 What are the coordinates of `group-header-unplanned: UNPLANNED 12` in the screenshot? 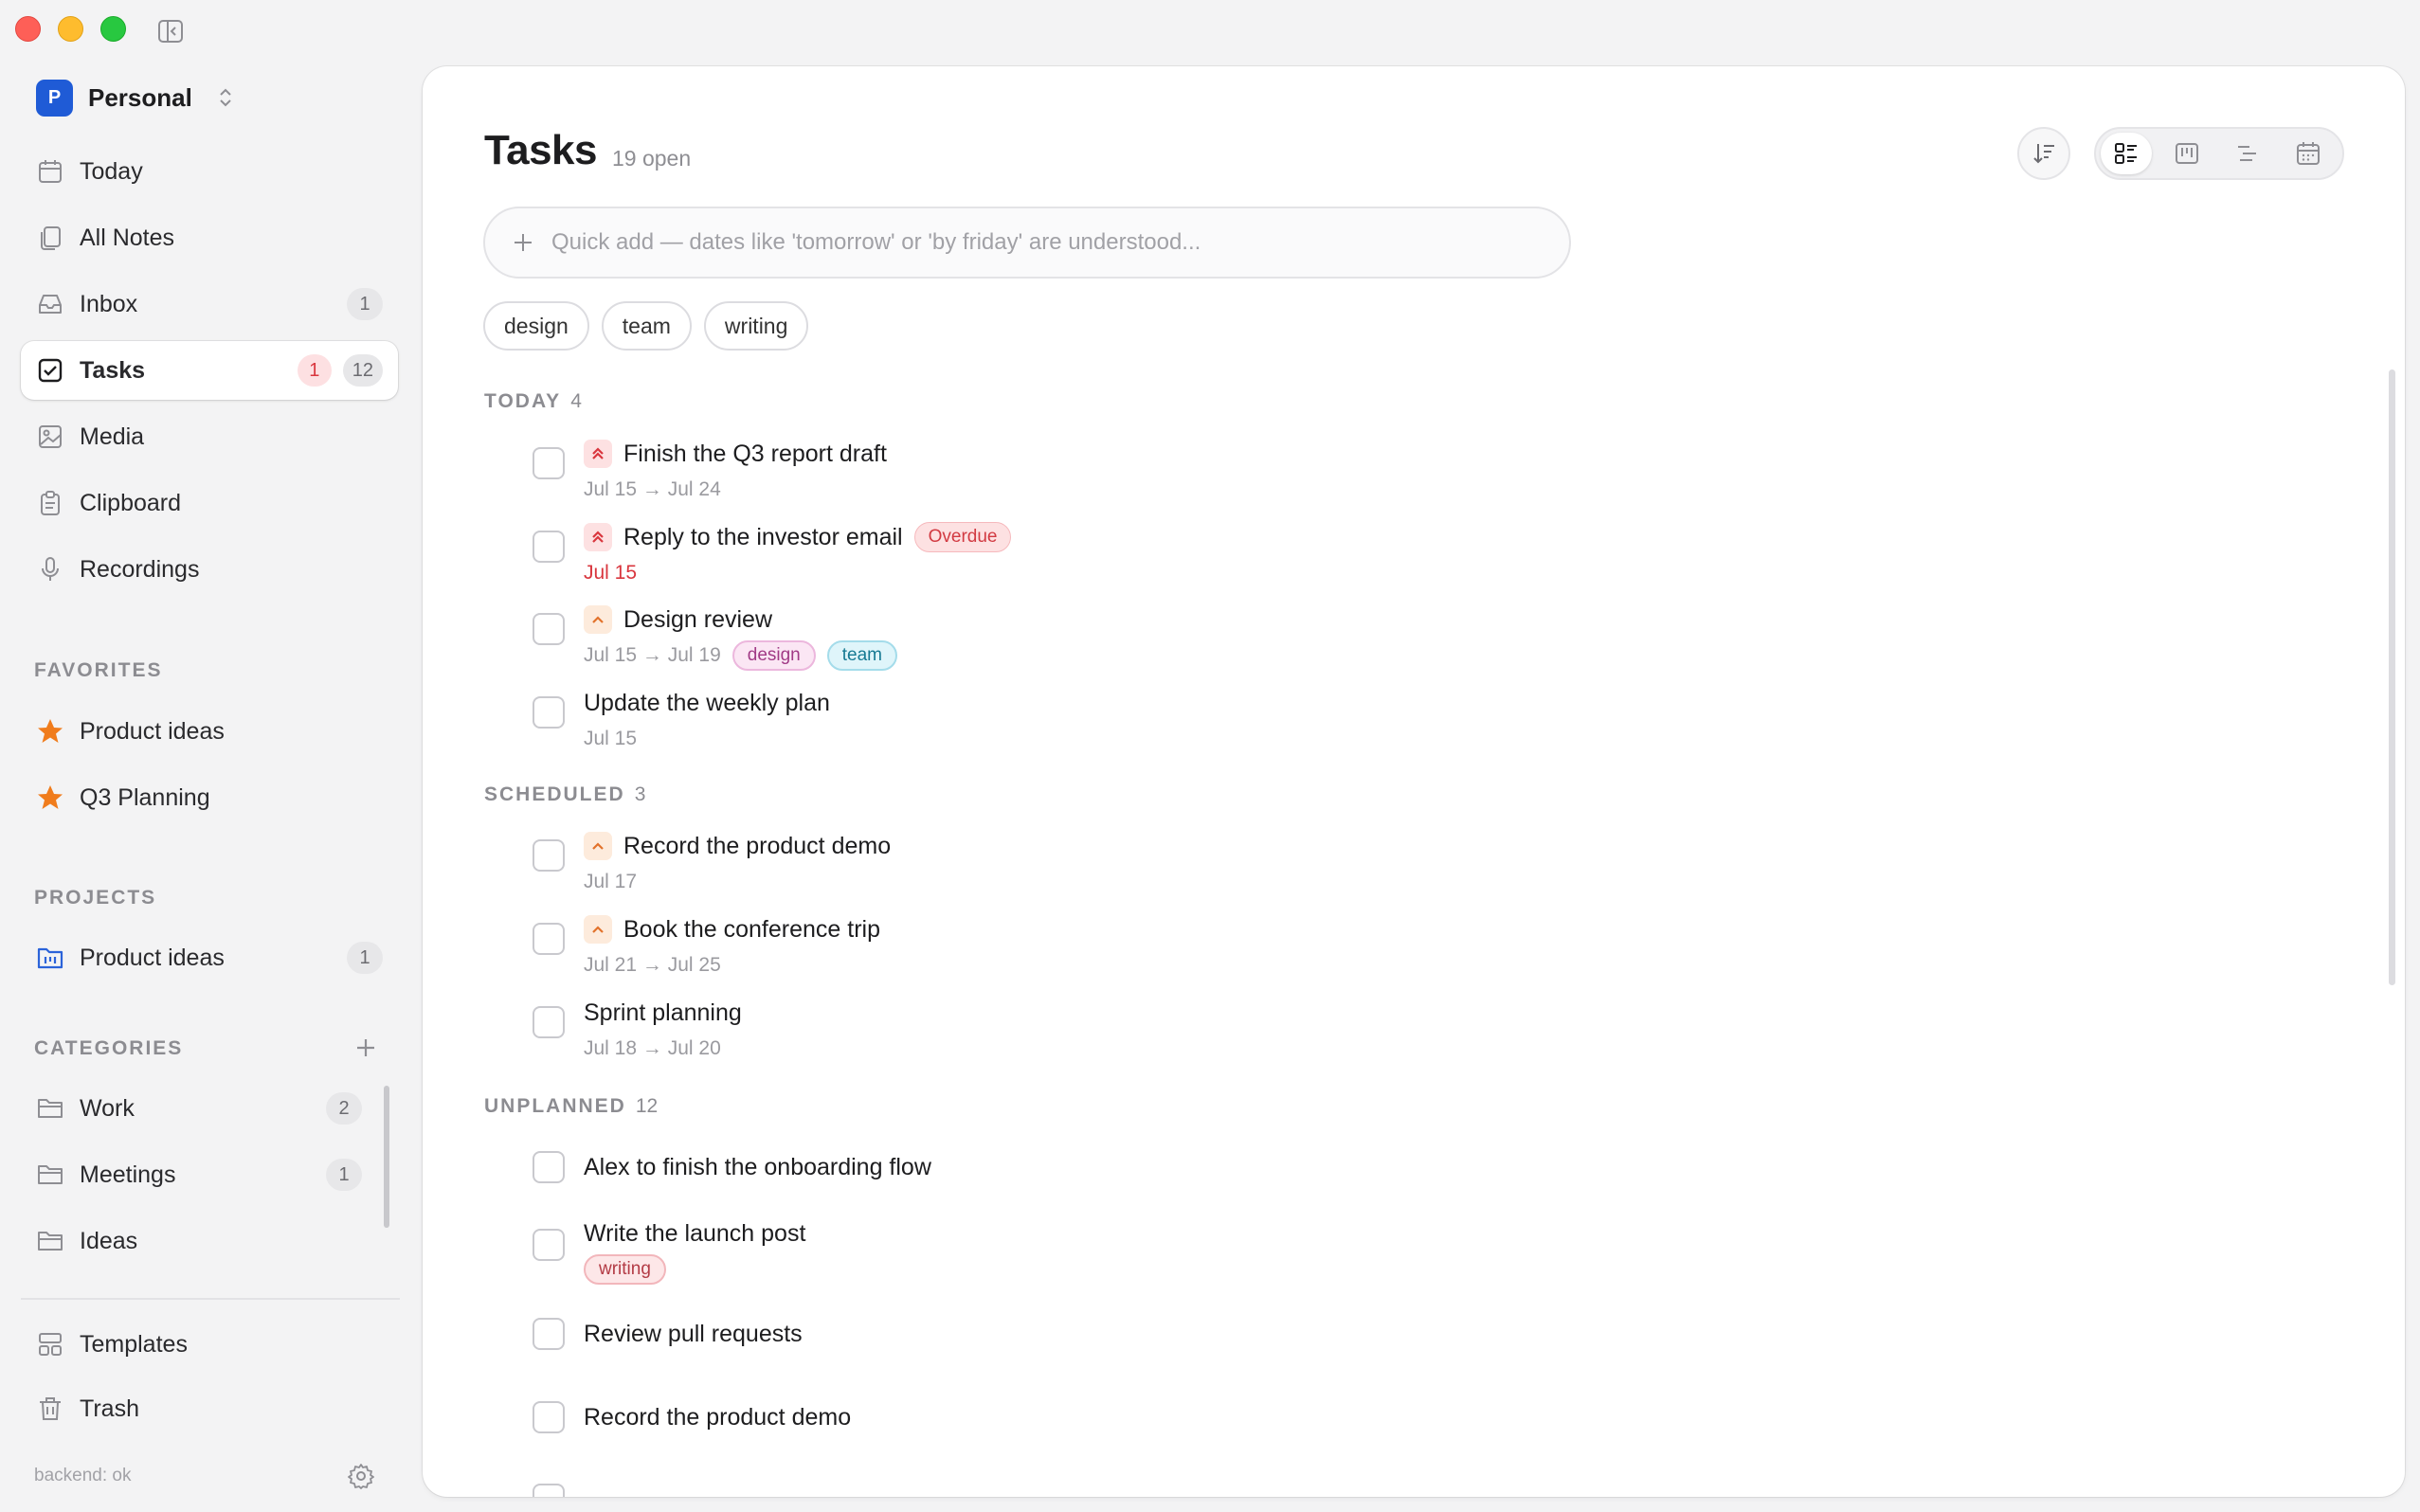 It's located at (571, 1106).